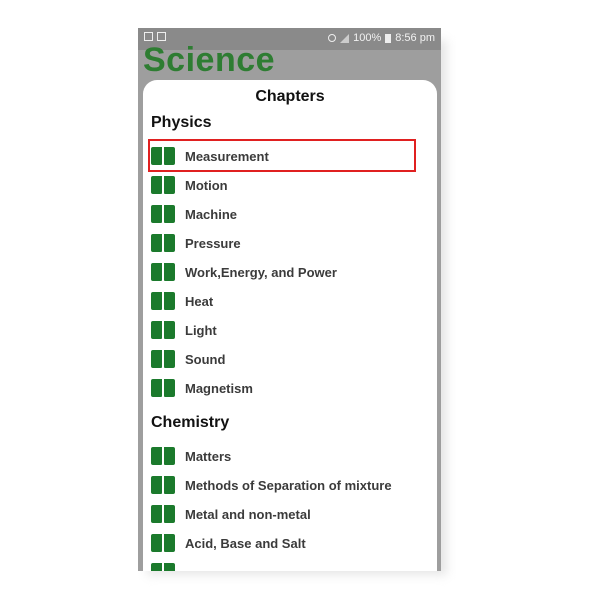 The height and width of the screenshot is (616, 591). Describe the element at coordinates (201, 330) in the screenshot. I see `chapter-label: Light` at that location.